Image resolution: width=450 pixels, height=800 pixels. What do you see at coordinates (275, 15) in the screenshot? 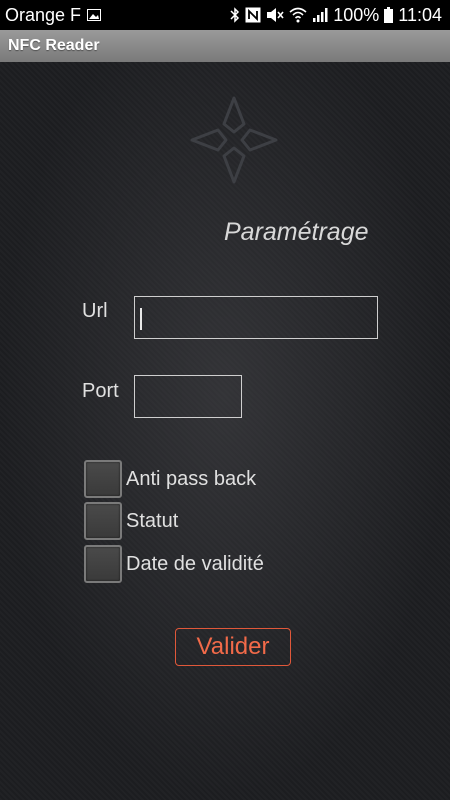
I see `mute-icon` at bounding box center [275, 15].